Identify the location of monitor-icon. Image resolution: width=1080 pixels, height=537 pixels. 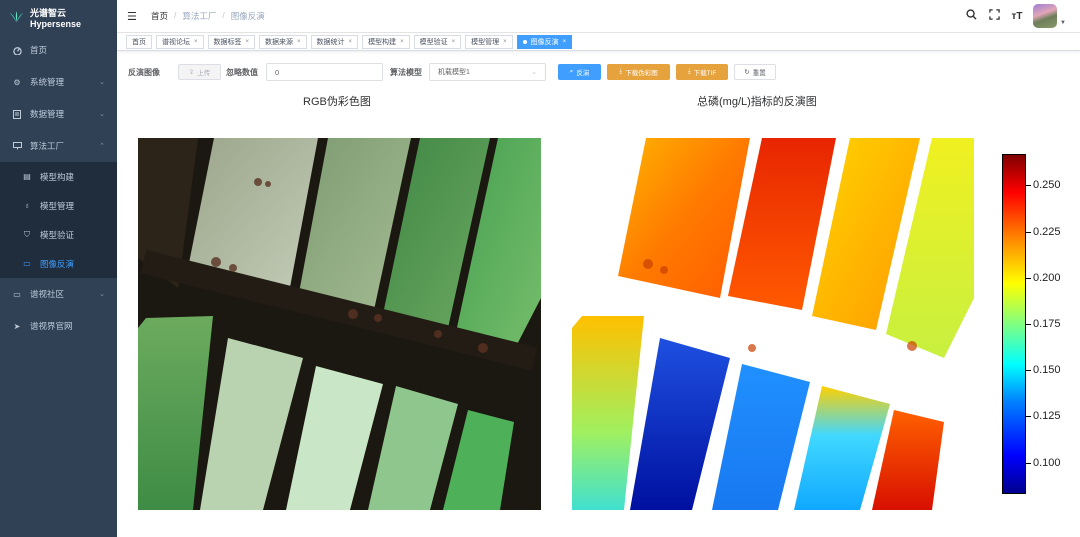
(17, 146).